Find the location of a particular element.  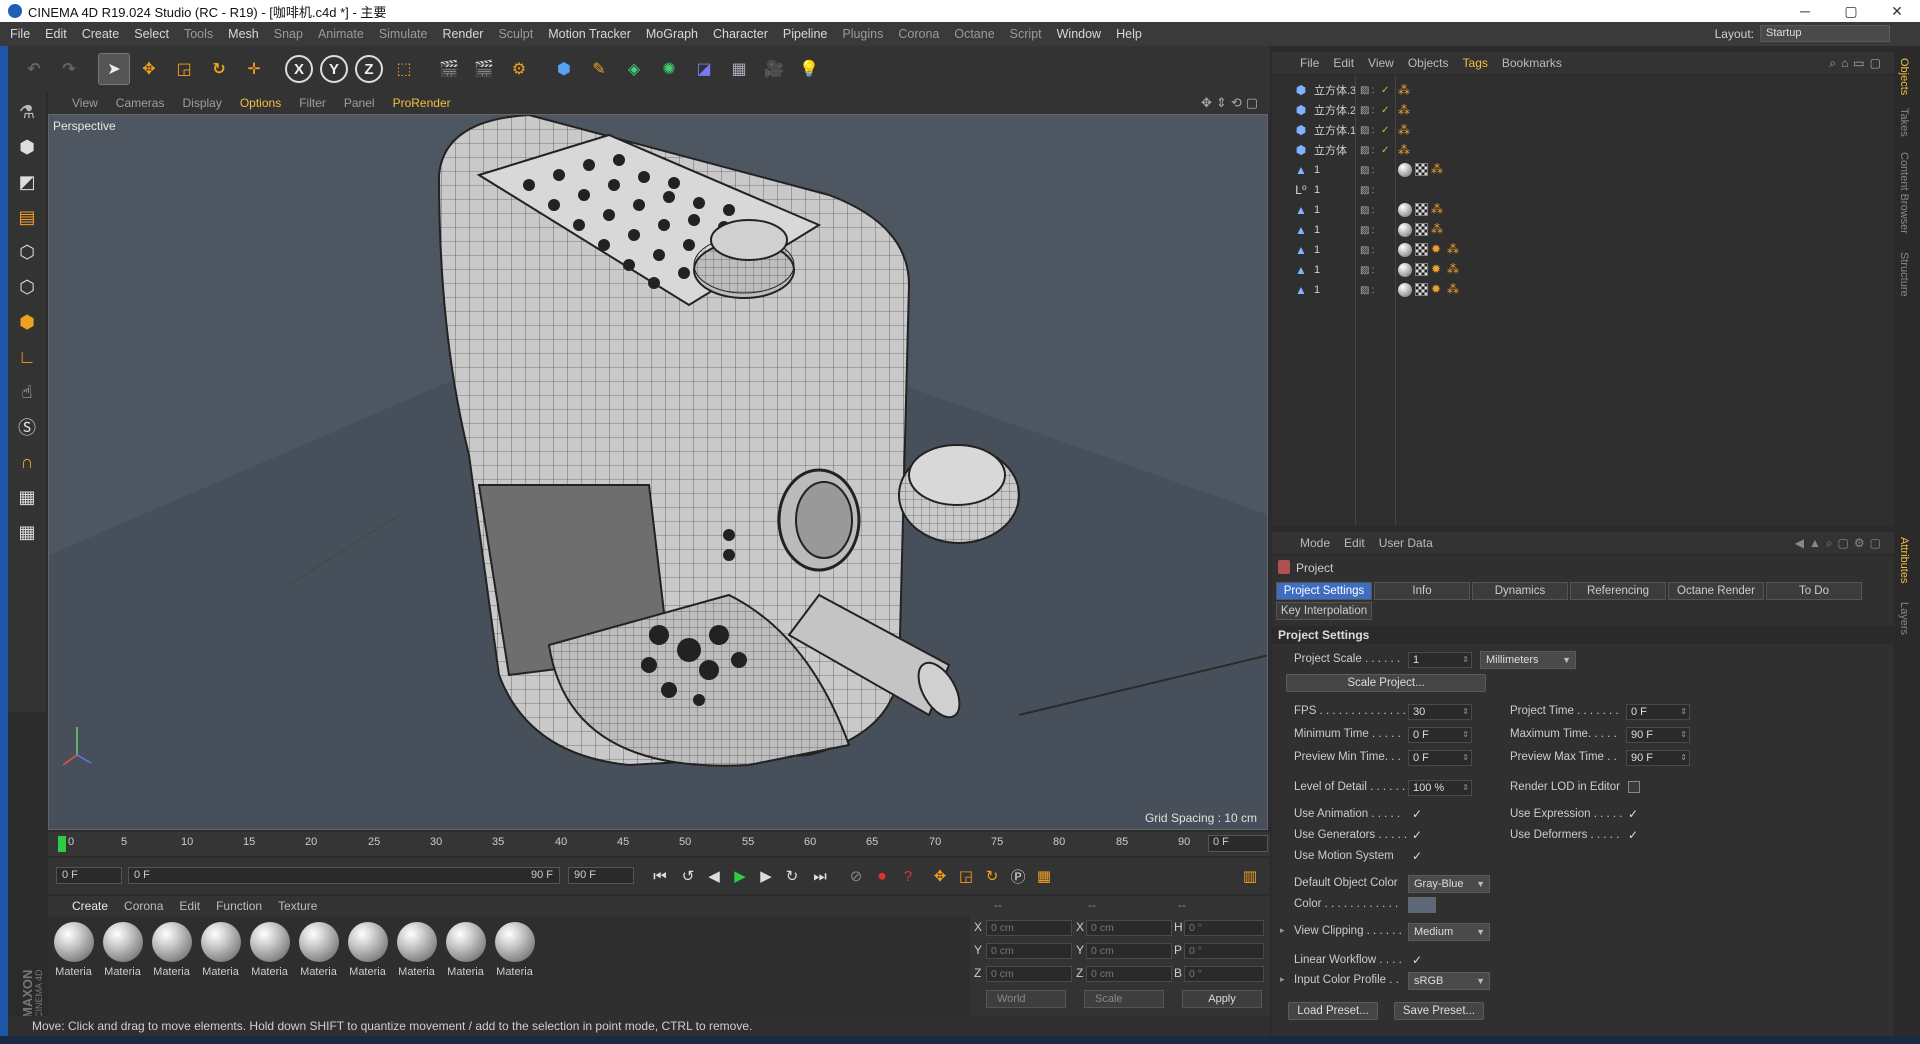

go-to-start-icon: ⏮ is located at coordinates (660, 876).